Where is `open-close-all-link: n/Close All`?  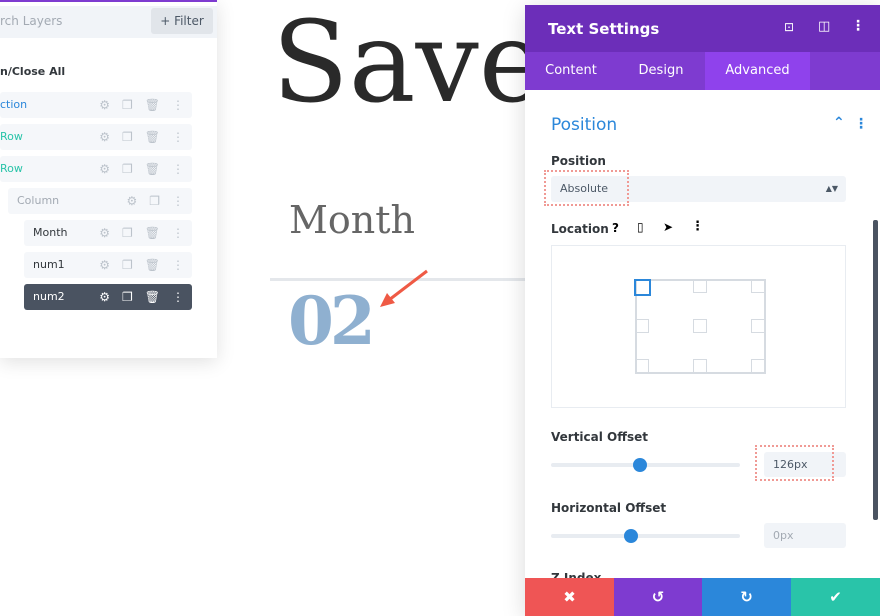
open-close-all-link: n/Close All is located at coordinates (32, 71).